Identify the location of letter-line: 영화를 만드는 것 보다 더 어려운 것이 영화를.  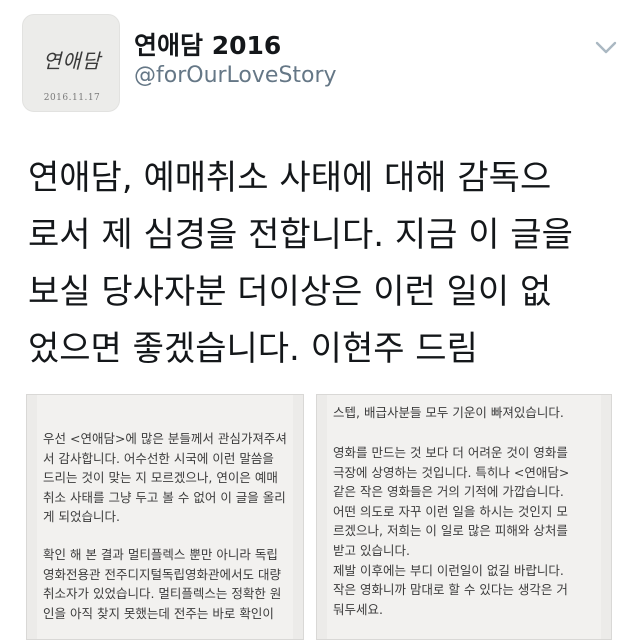
(450, 452).